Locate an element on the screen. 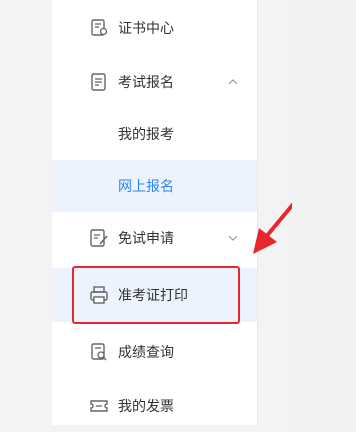 The height and width of the screenshot is (432, 356). sidebar-item-my-invoices: 我的发票 is located at coordinates (154, 406).